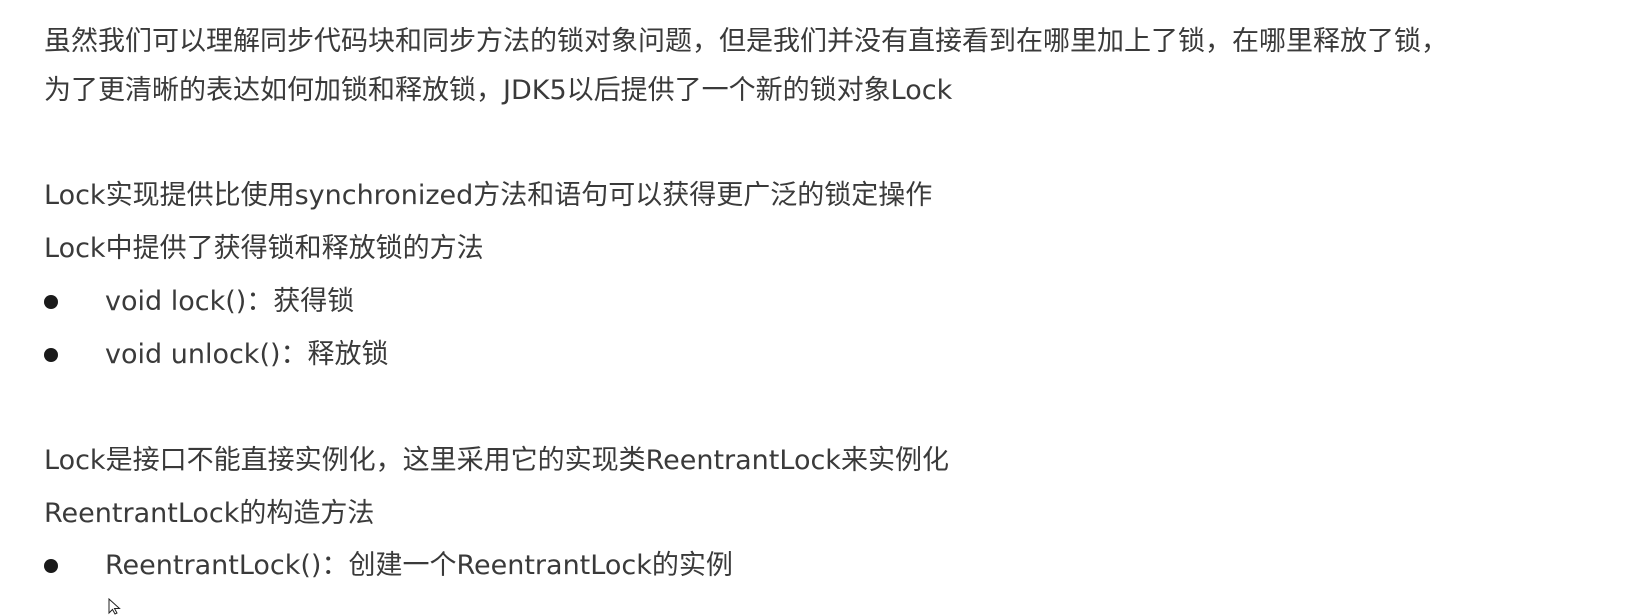 The width and height of the screenshot is (1632, 615). I want to click on constructor-heading: ReentrantLock的构造方法, so click(209, 513).